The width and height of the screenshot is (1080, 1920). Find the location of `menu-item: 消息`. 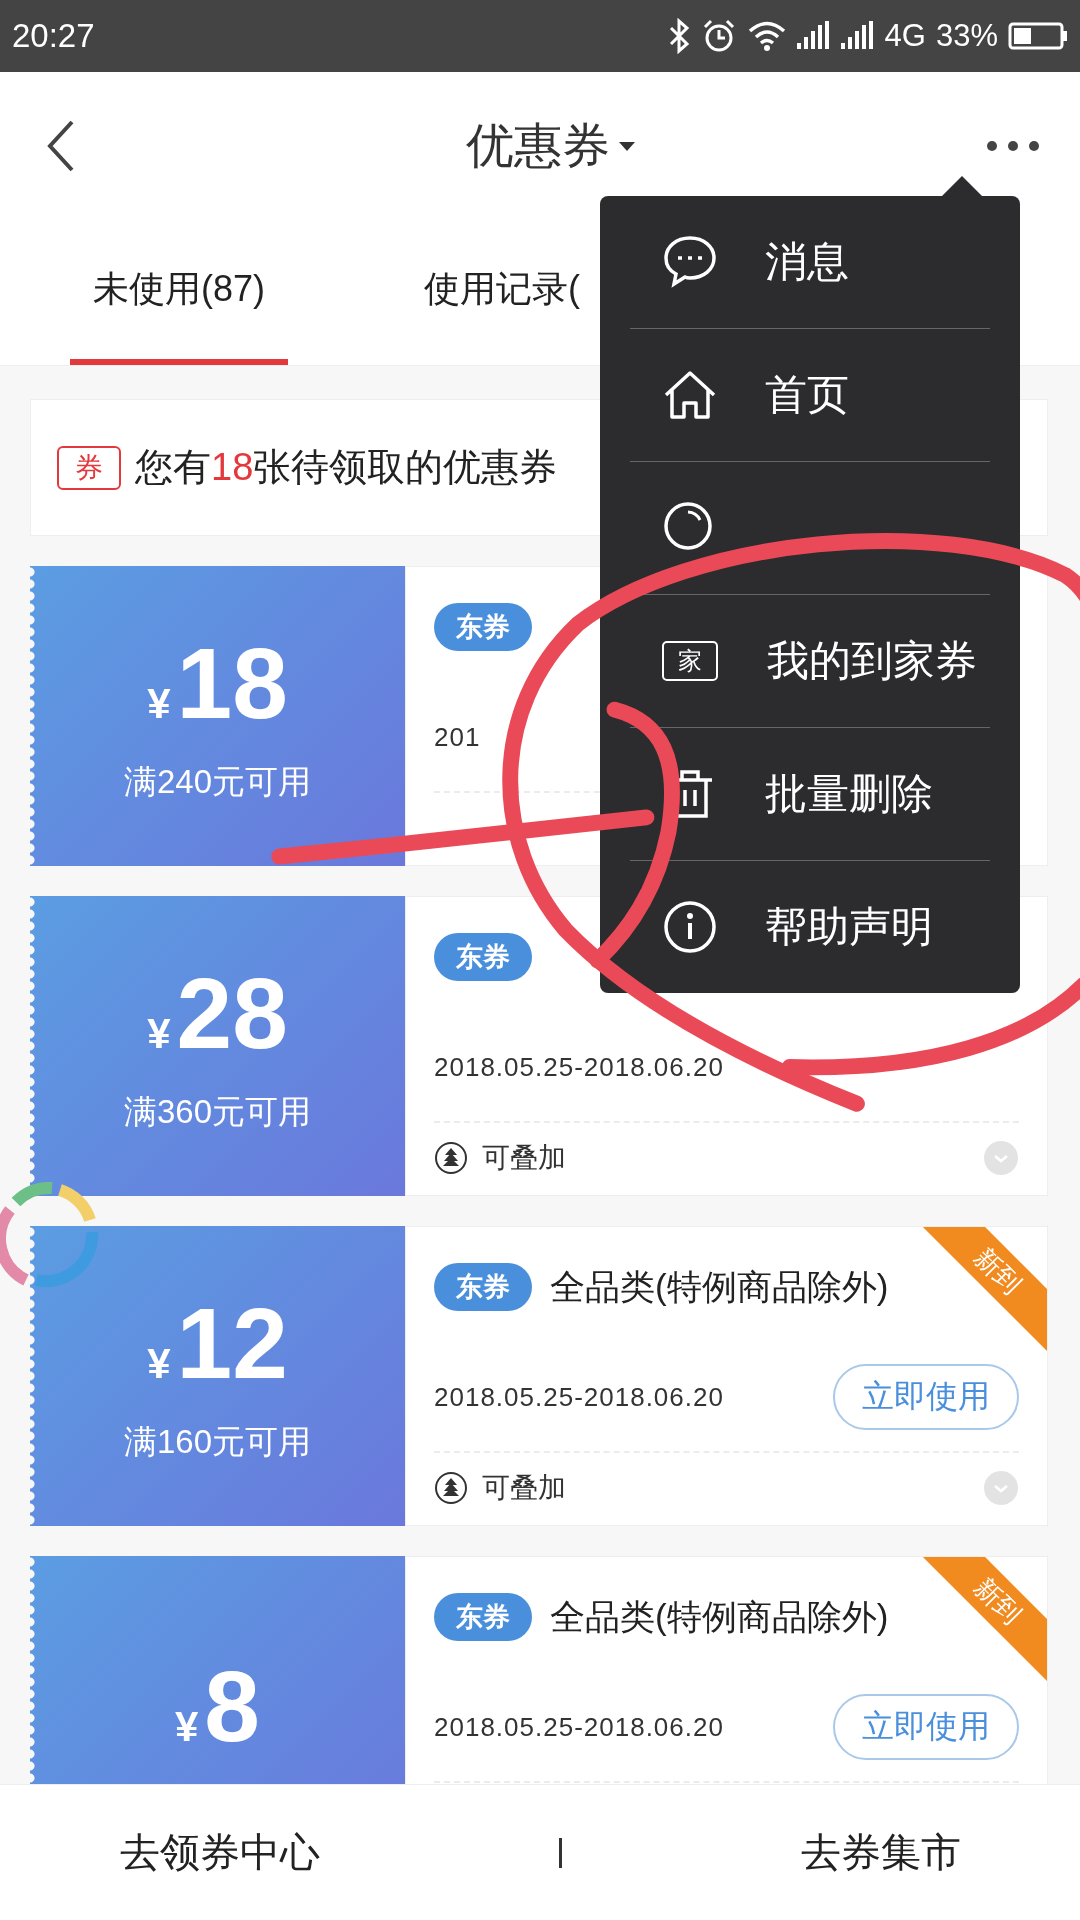

menu-item: 消息 is located at coordinates (810, 262).